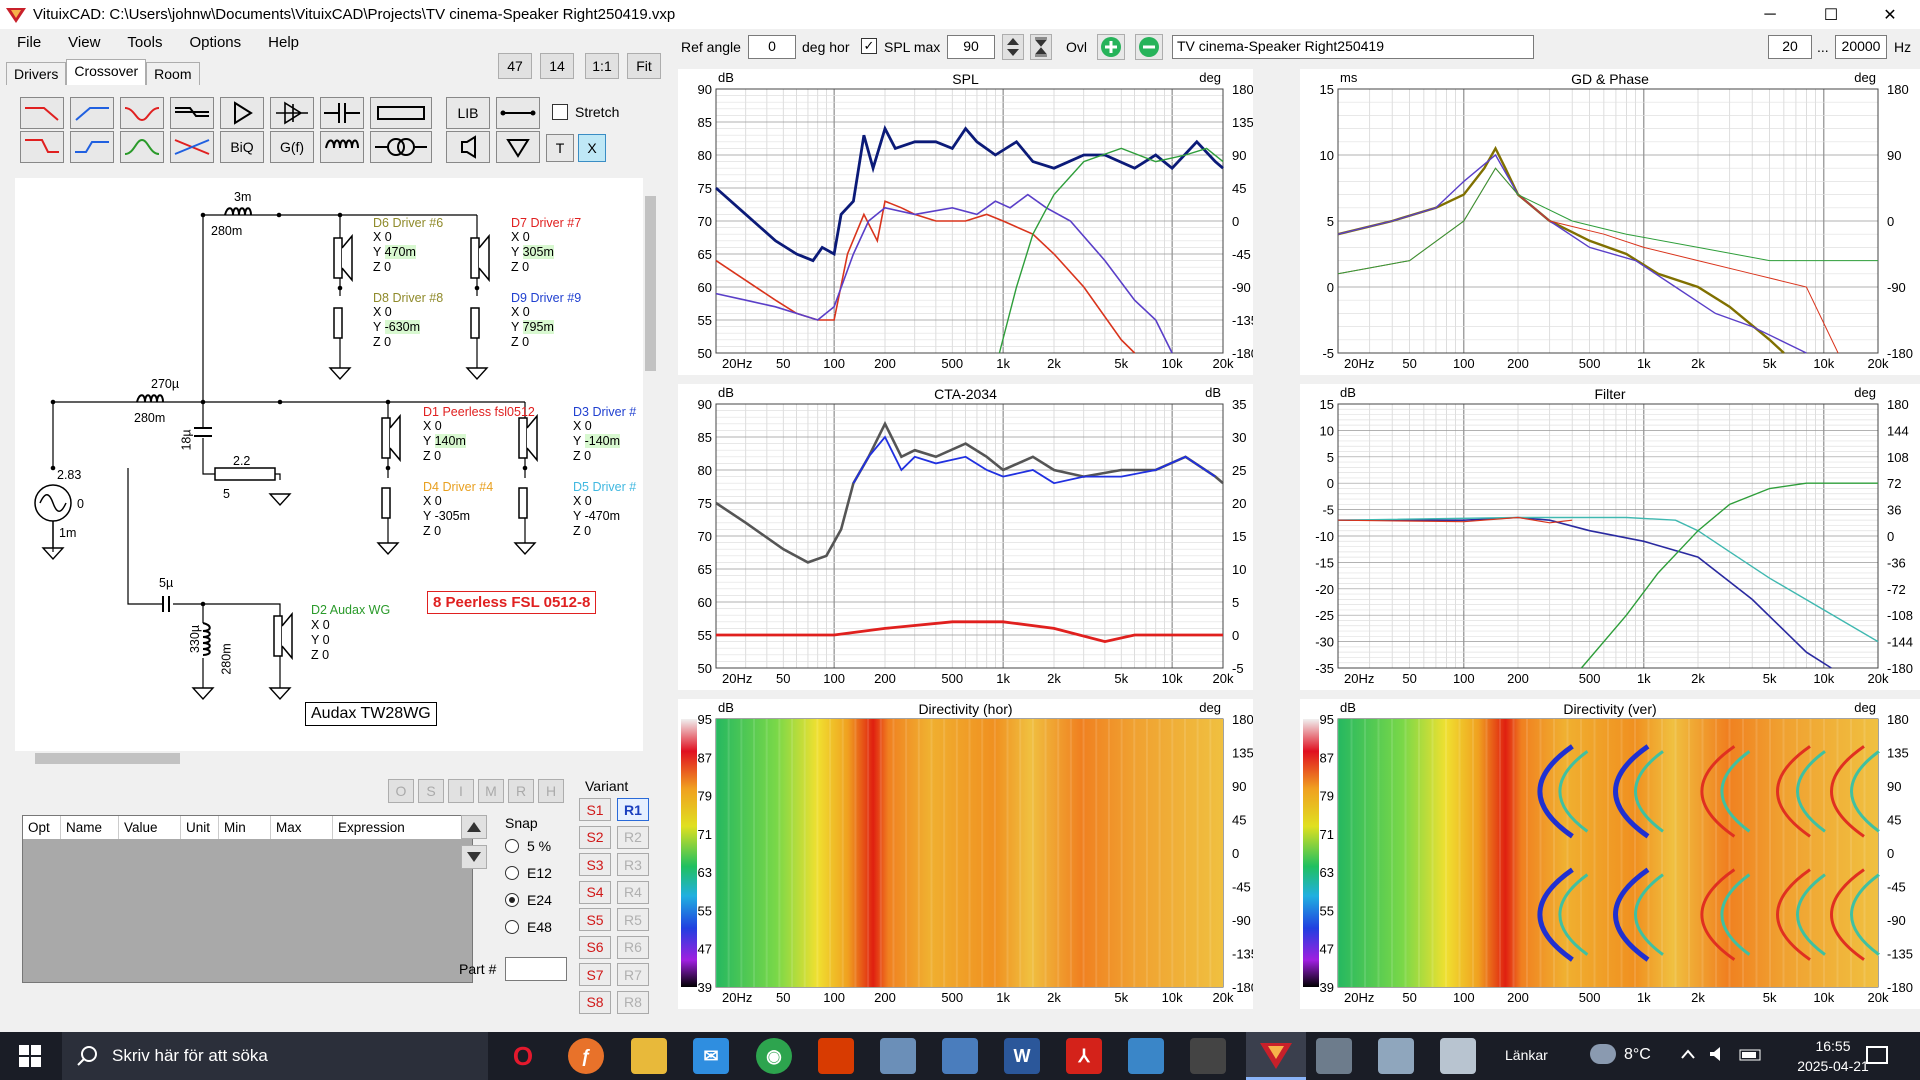 This screenshot has width=1920, height=1080. I want to click on menu-help: Help, so click(280, 42).